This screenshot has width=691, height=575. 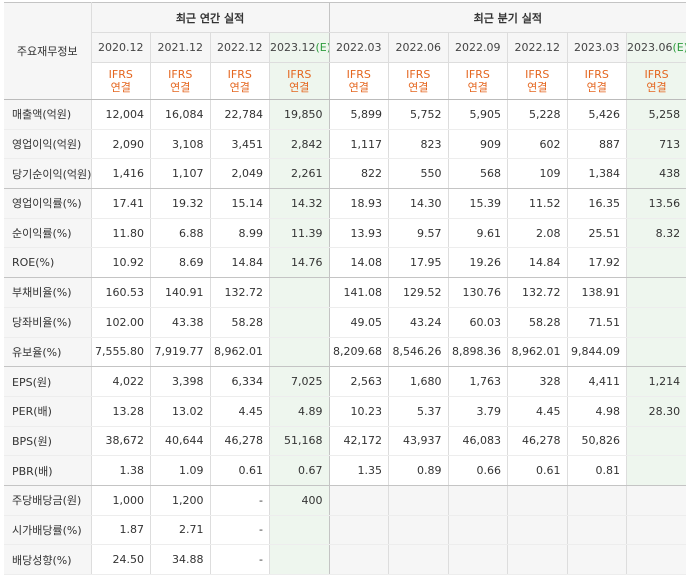 I want to click on value-cell: 5,905, so click(x=477, y=114).